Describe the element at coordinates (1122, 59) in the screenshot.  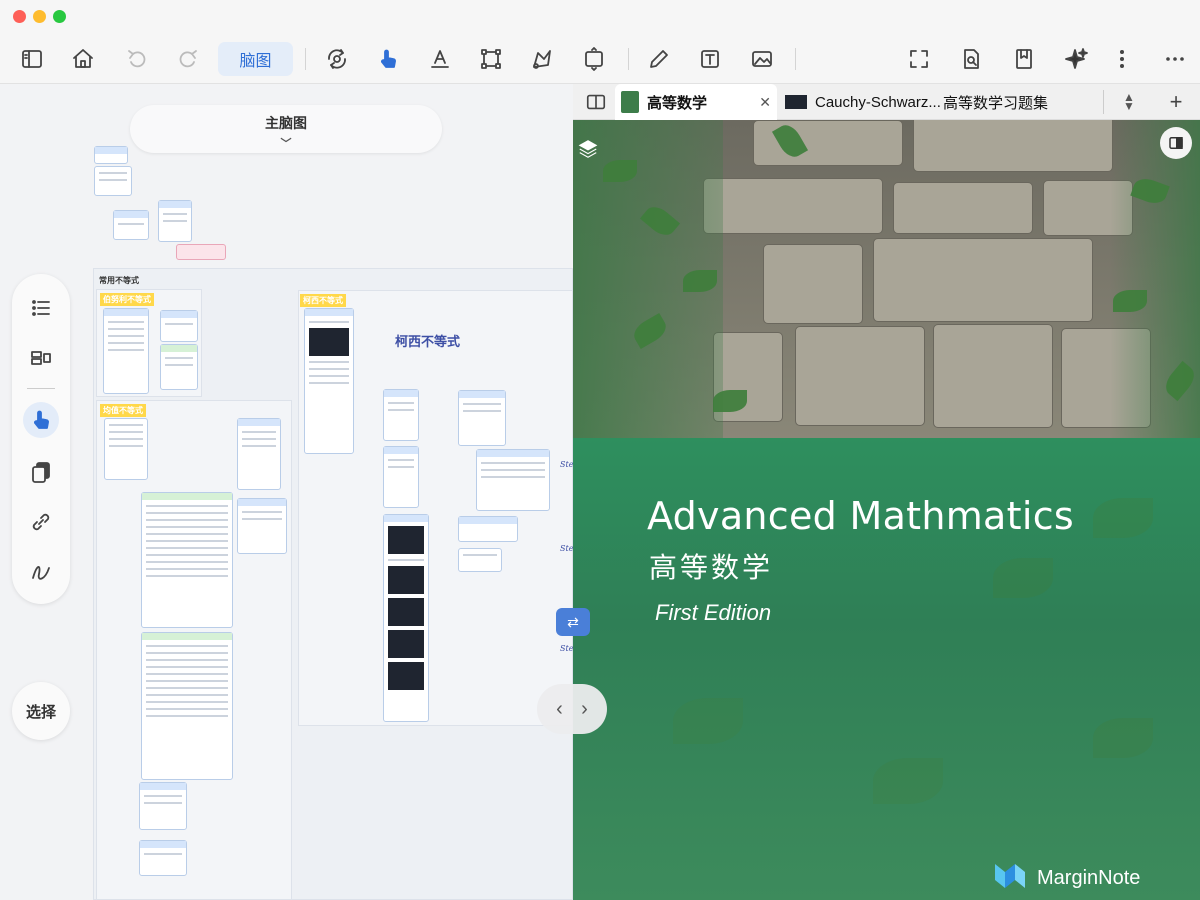
I see `more-vertical-icon` at that location.